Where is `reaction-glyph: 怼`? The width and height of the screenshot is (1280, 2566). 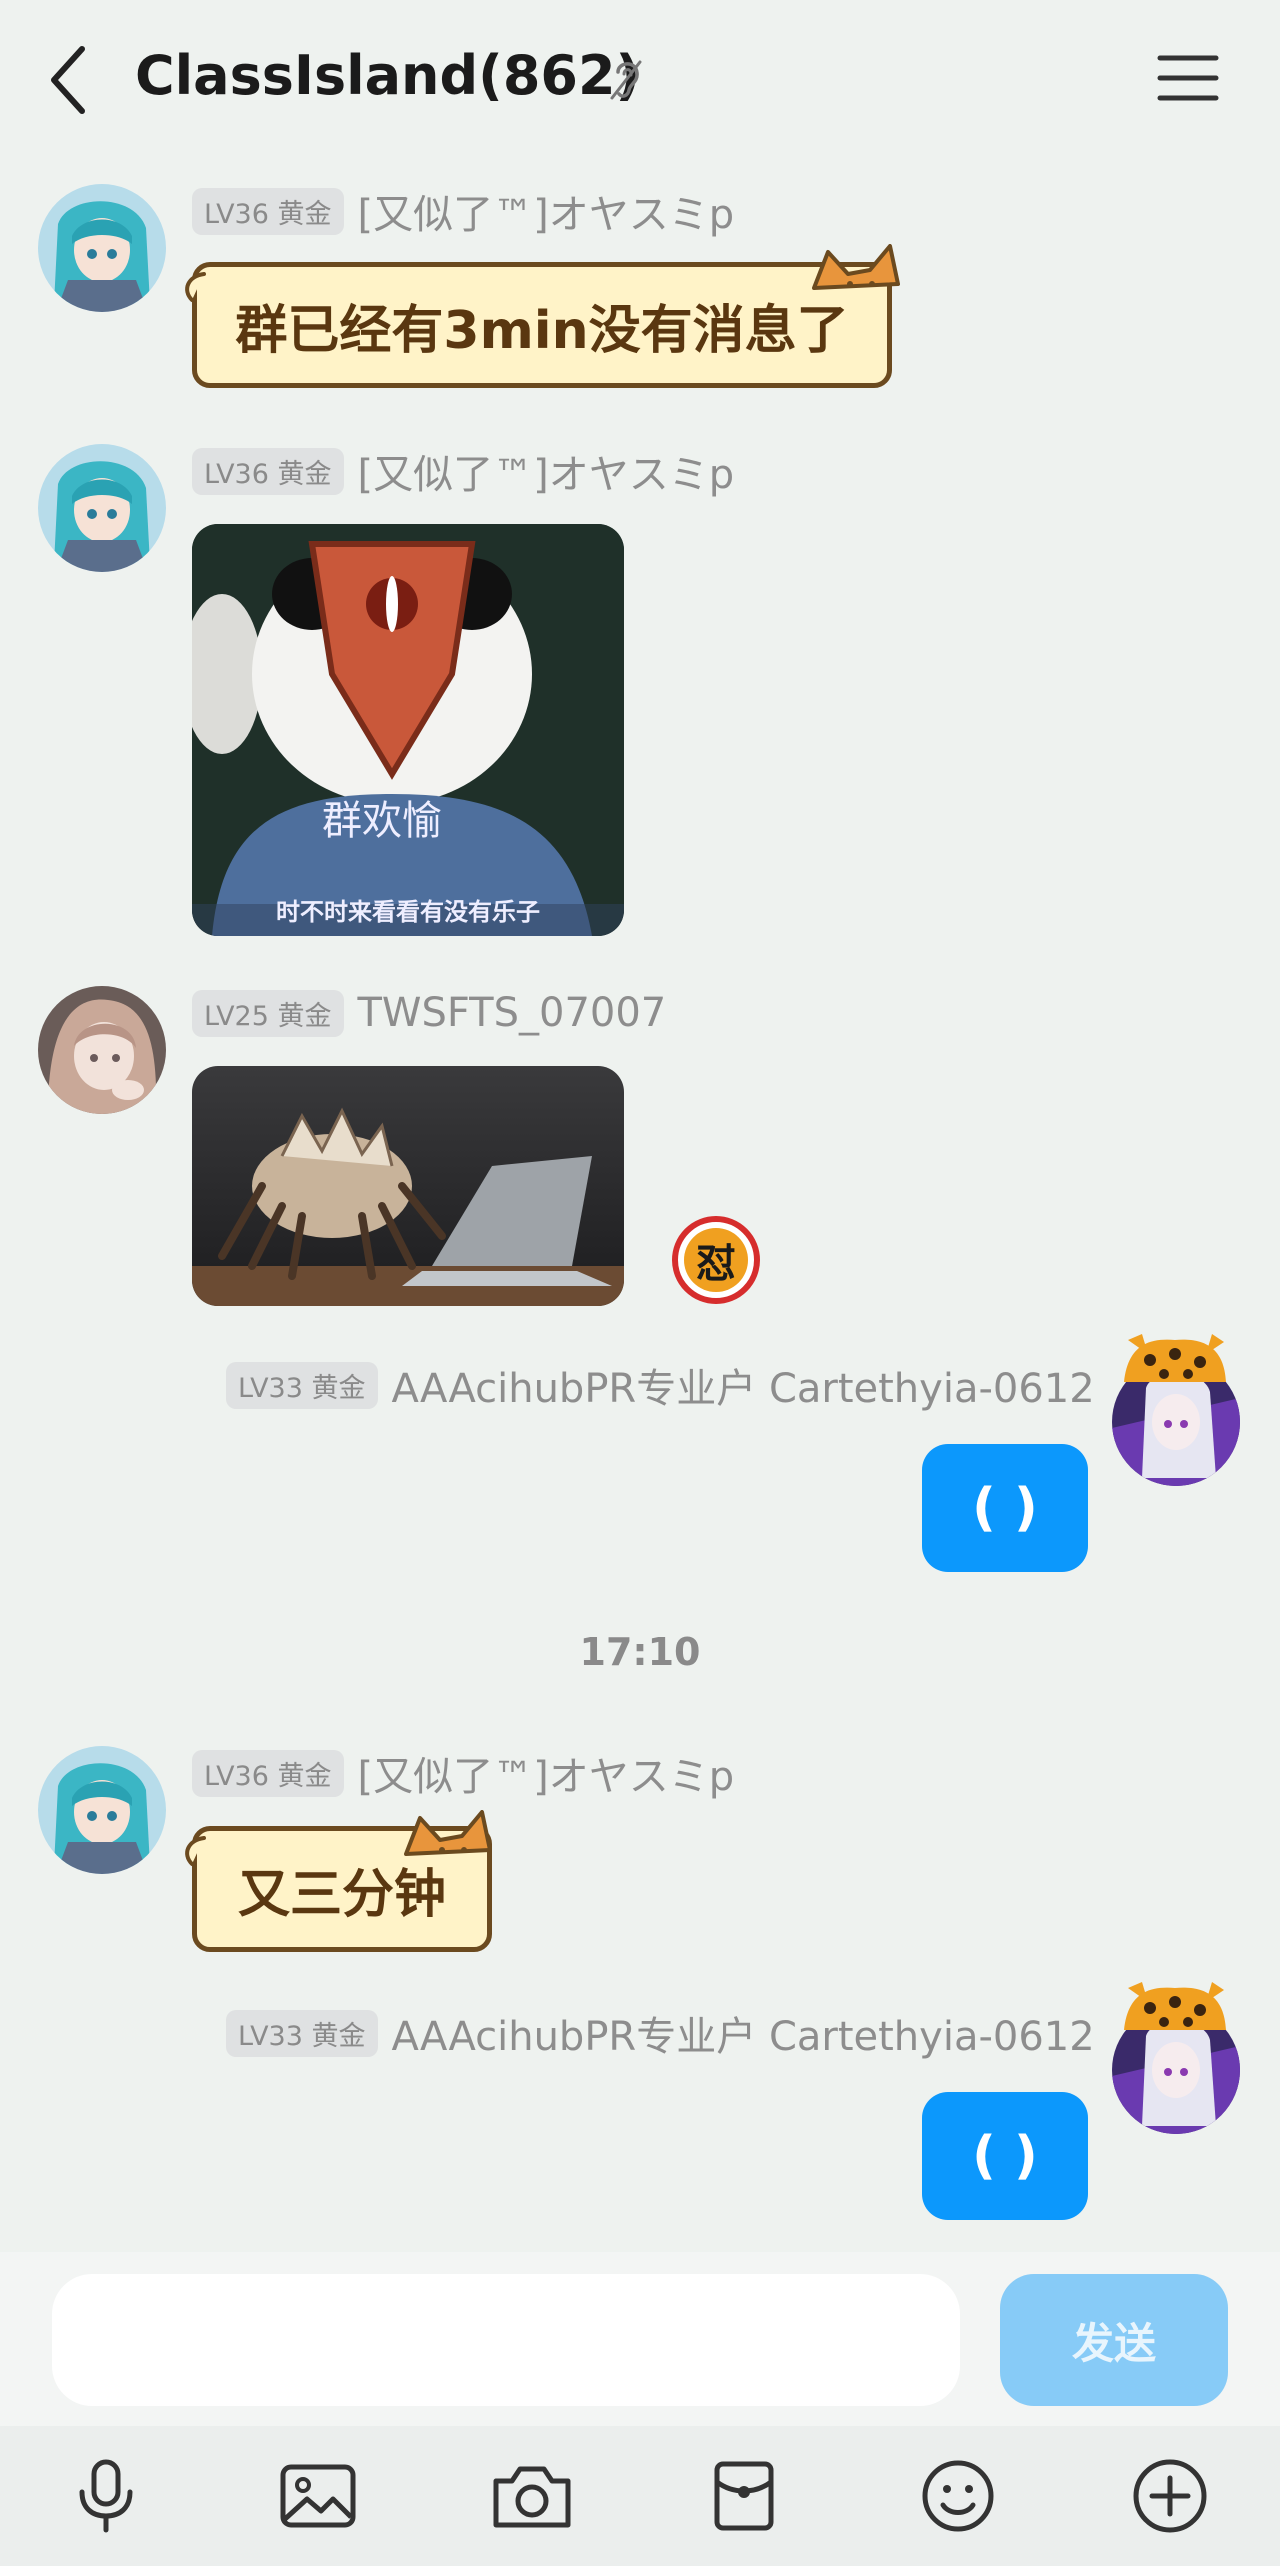 reaction-glyph: 怼 is located at coordinates (716, 1260).